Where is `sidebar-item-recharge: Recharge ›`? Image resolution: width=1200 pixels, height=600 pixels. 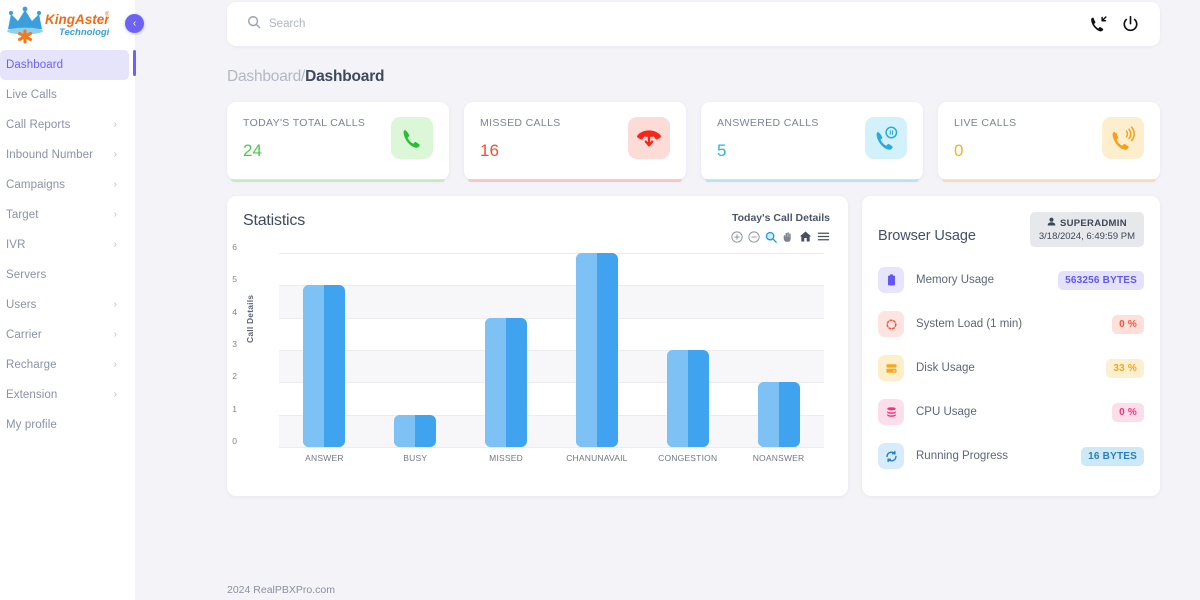 sidebar-item-recharge: Recharge › is located at coordinates (64, 365).